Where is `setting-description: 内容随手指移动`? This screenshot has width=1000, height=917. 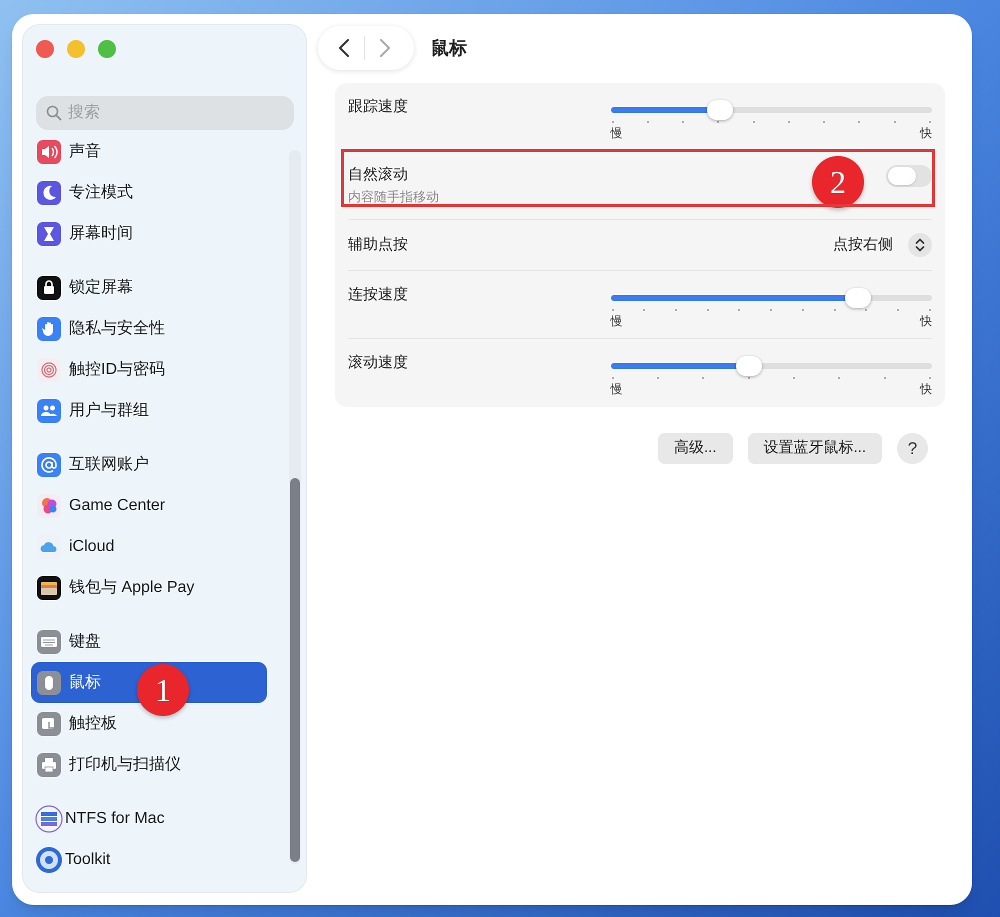
setting-description: 内容随手指移动 is located at coordinates (393, 197).